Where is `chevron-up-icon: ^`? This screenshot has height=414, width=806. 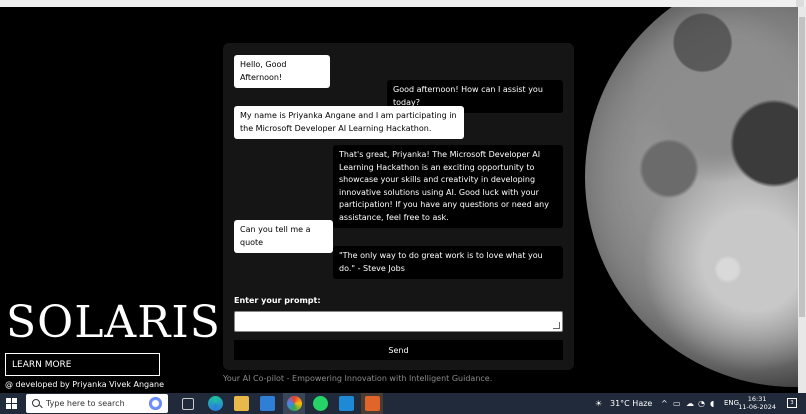 chevron-up-icon: ^ is located at coordinates (664, 403).